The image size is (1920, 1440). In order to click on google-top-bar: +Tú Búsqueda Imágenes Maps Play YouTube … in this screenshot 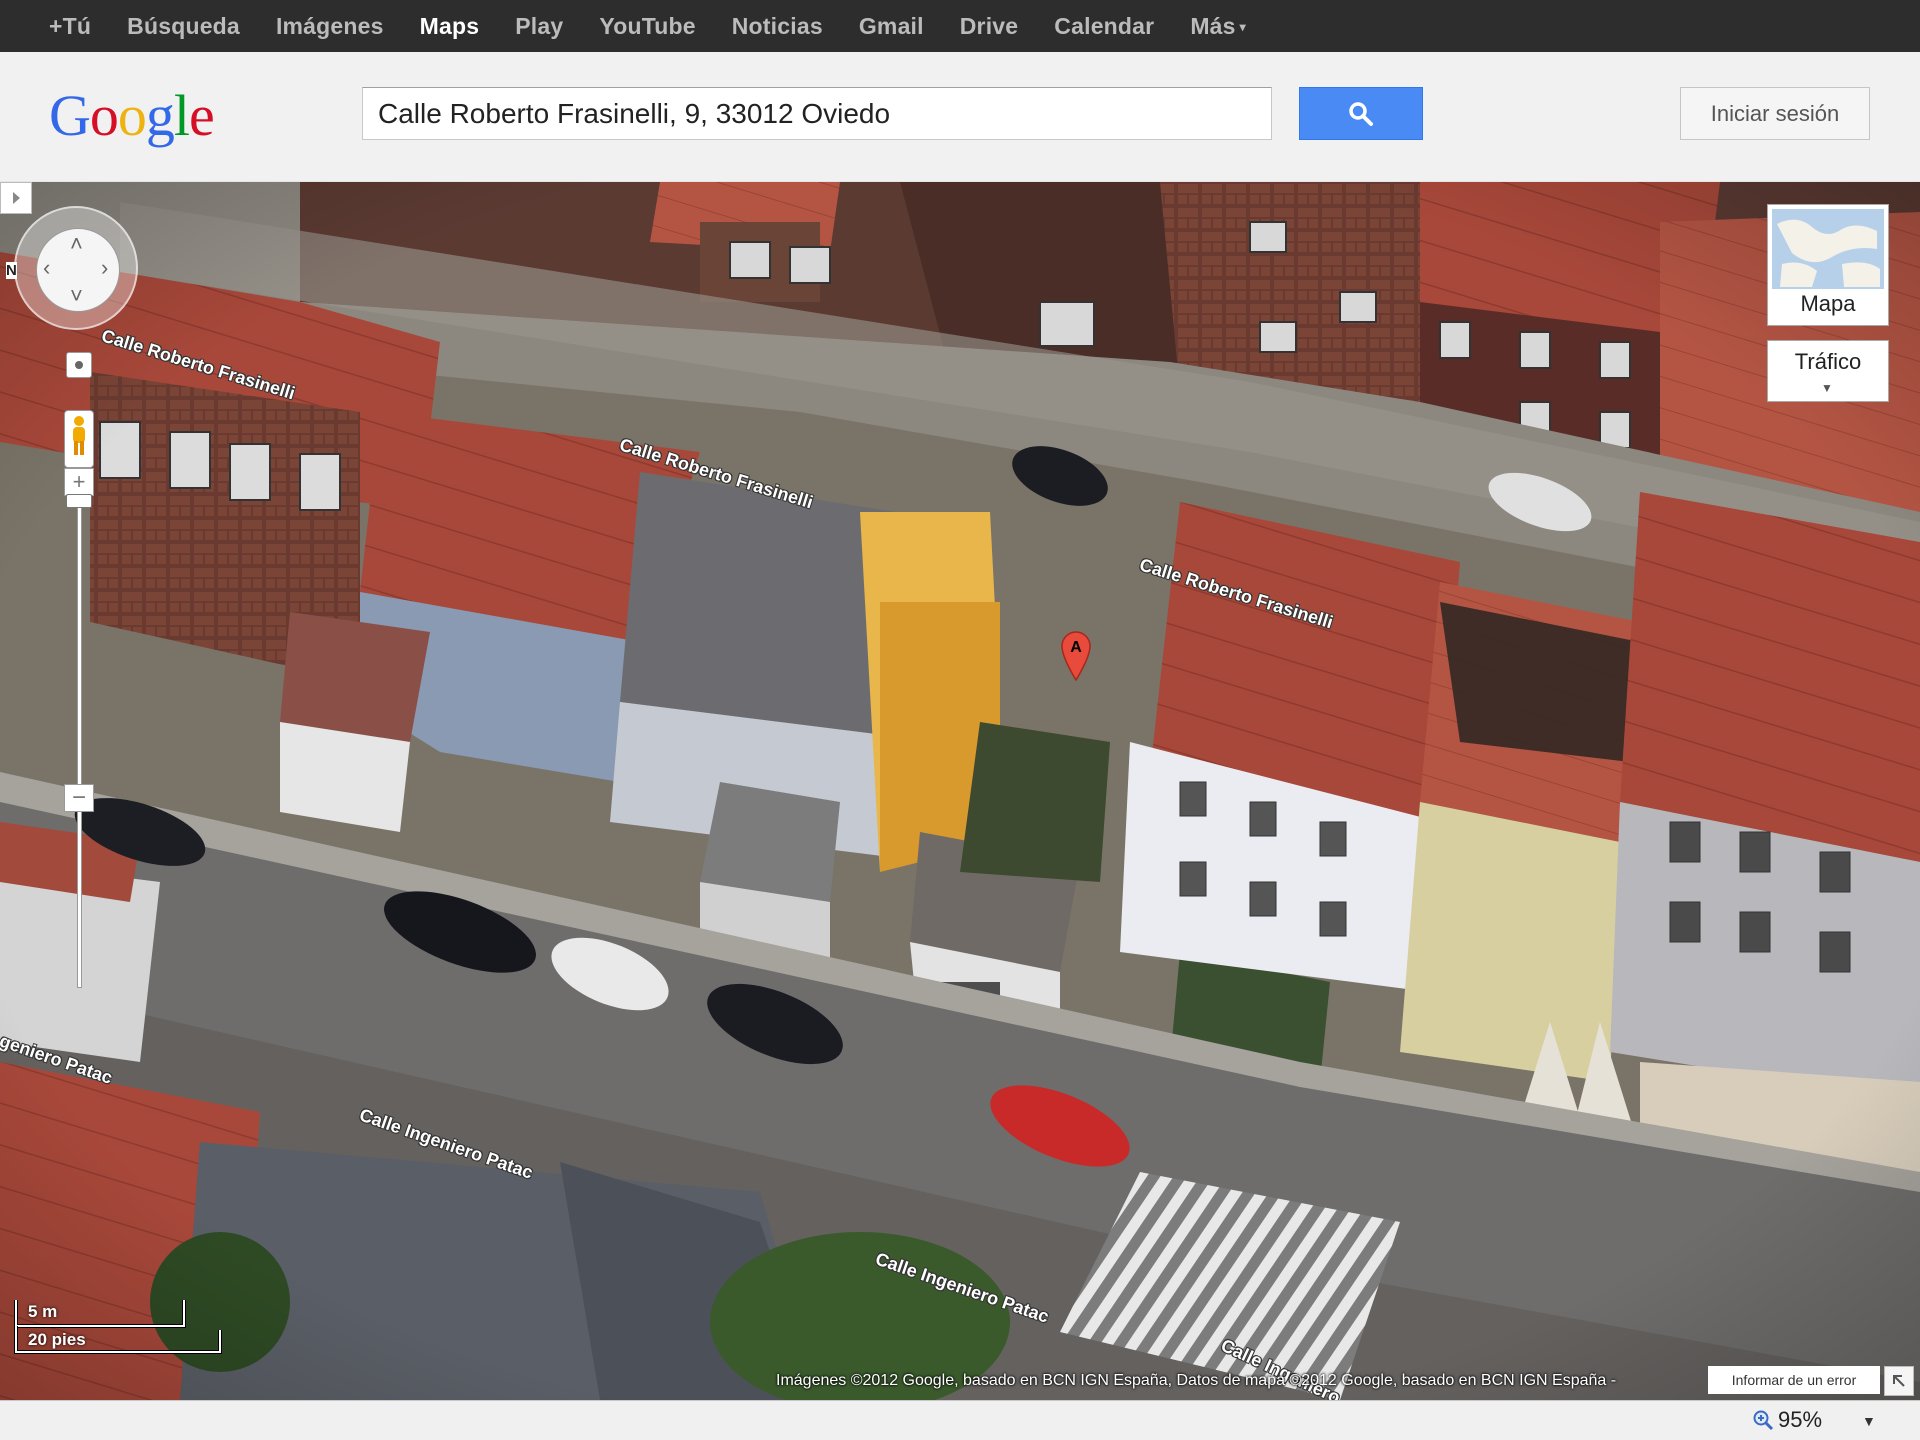, I will do `click(960, 26)`.